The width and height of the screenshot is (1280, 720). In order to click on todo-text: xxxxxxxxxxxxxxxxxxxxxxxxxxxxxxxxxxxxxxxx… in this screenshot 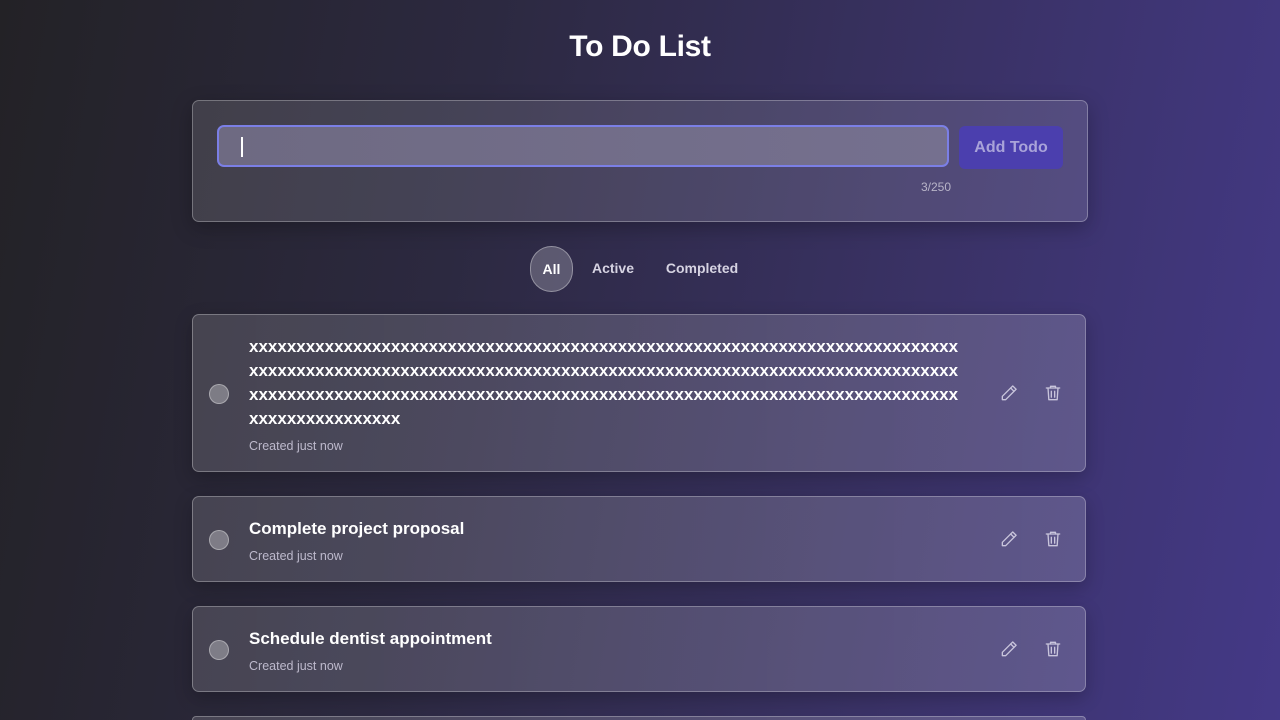, I will do `click(604, 382)`.